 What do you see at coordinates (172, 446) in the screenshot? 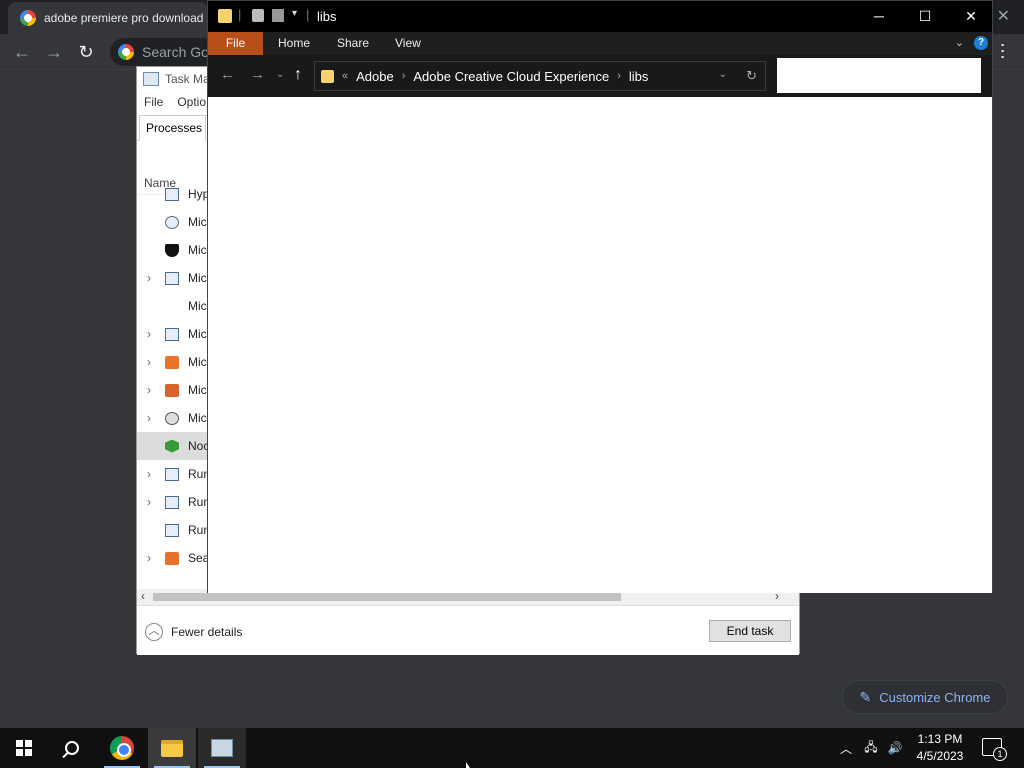
I see `node-hexagon-icon` at bounding box center [172, 446].